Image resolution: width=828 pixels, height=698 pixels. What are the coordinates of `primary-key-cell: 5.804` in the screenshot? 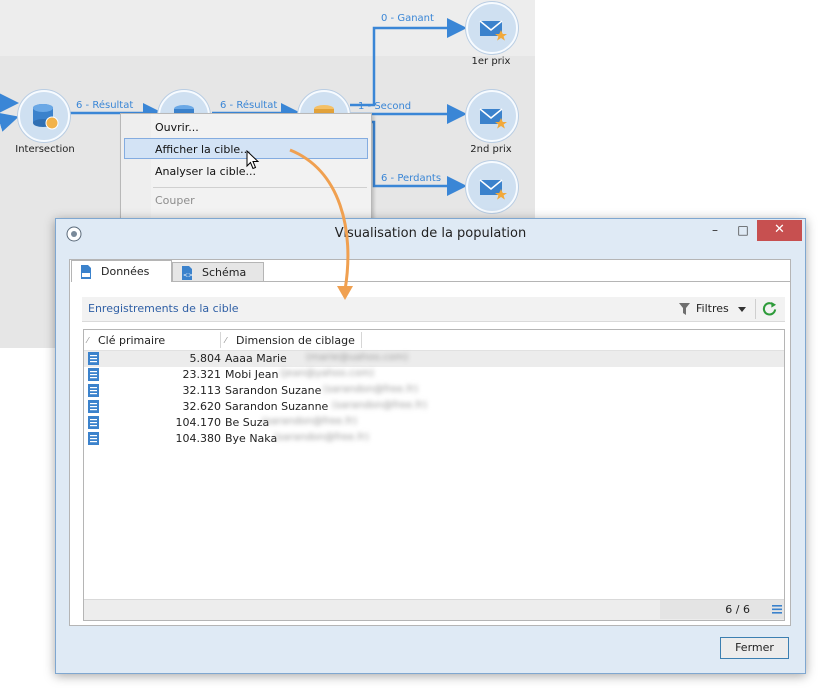 It's located at (205, 358).